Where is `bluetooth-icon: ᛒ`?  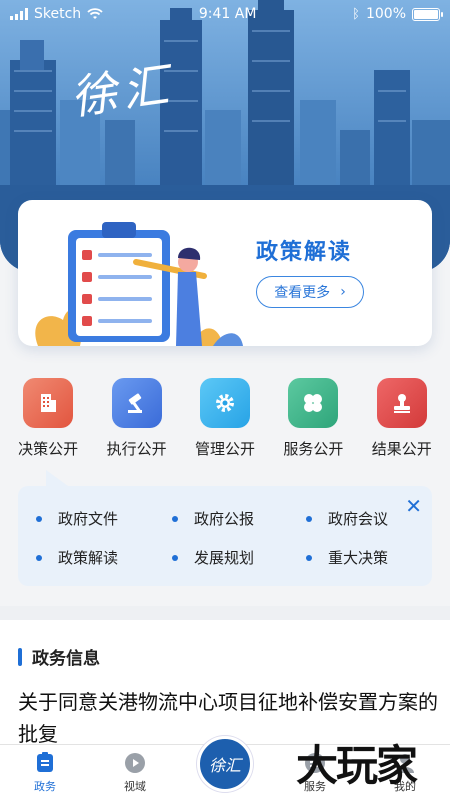 bluetooth-icon: ᛒ is located at coordinates (356, 14).